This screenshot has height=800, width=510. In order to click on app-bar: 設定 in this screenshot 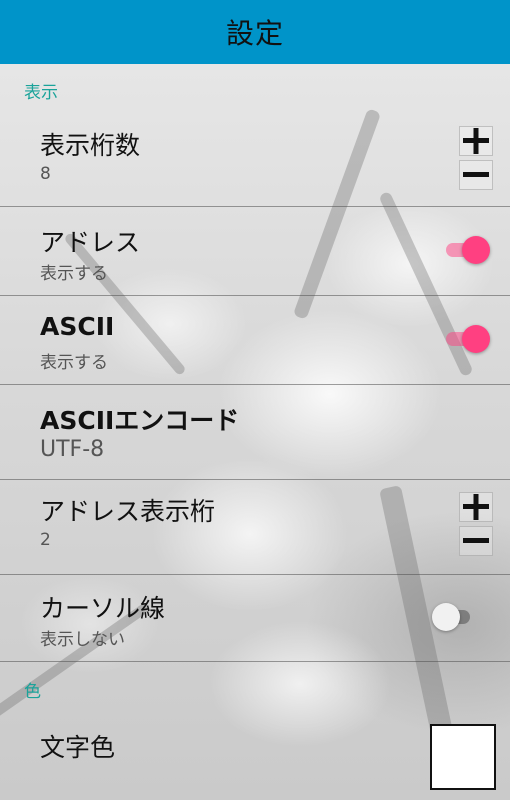, I will do `click(255, 32)`.